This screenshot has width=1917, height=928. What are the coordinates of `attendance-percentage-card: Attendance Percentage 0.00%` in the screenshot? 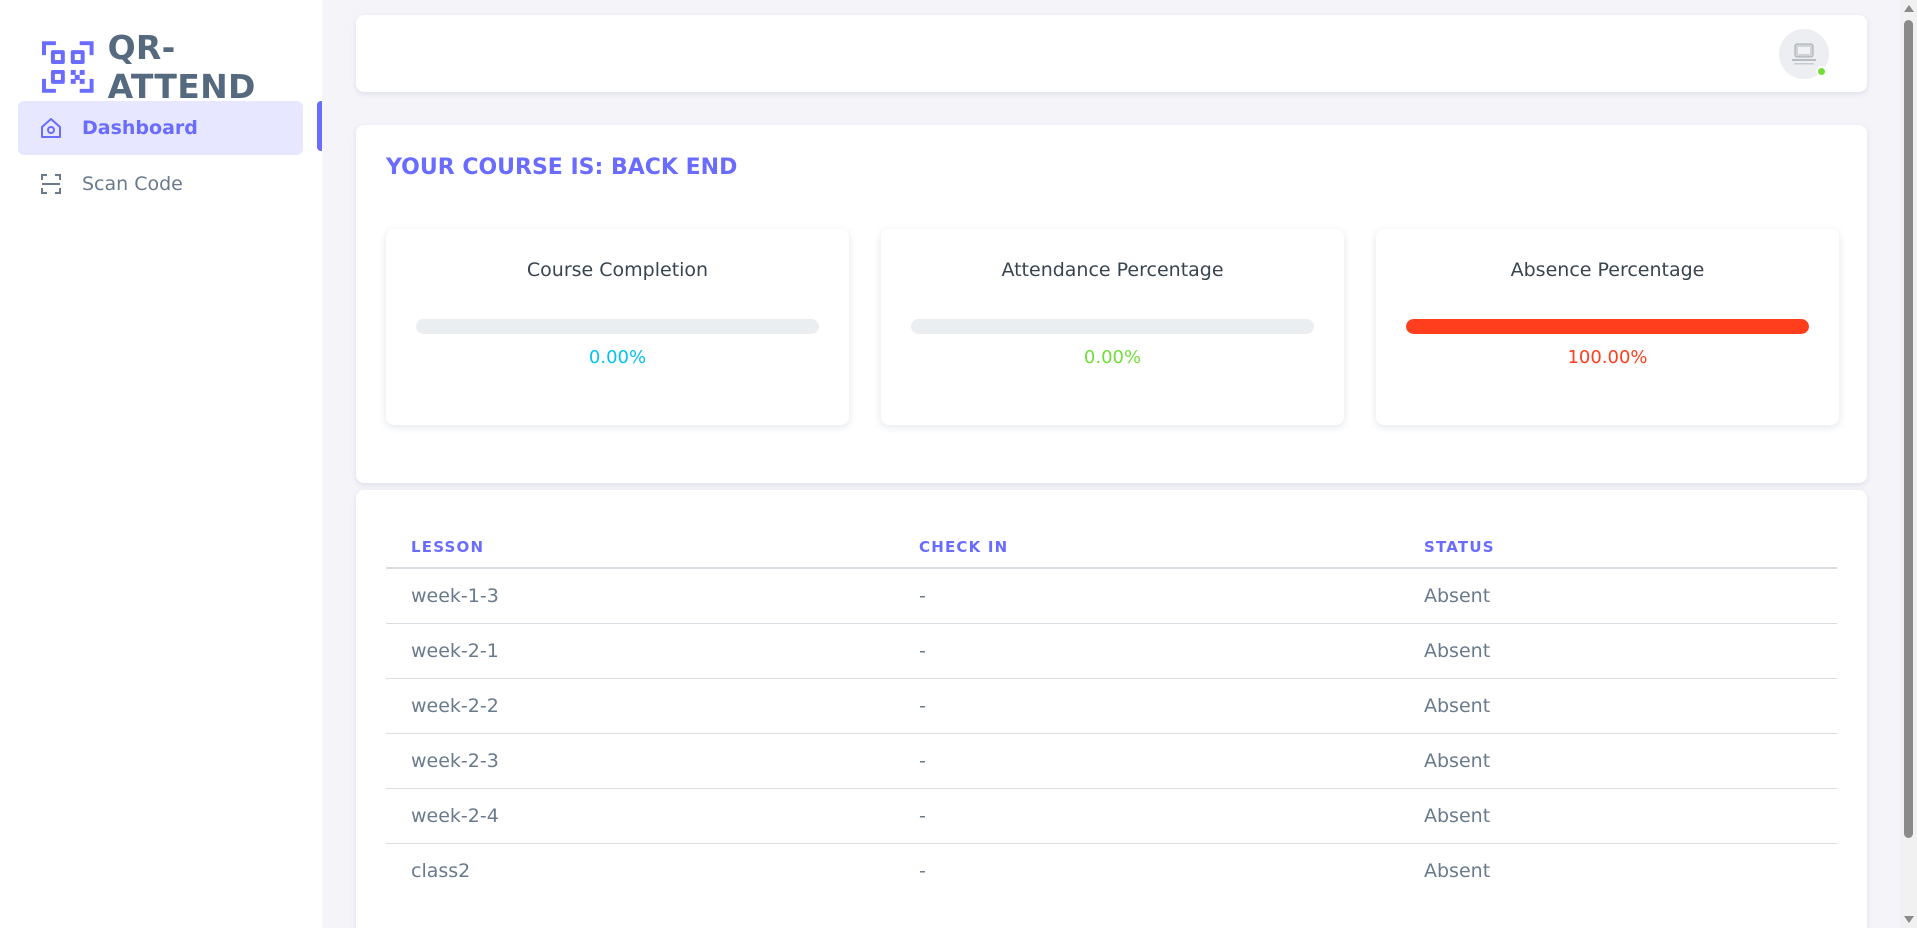 It's located at (1112, 327).